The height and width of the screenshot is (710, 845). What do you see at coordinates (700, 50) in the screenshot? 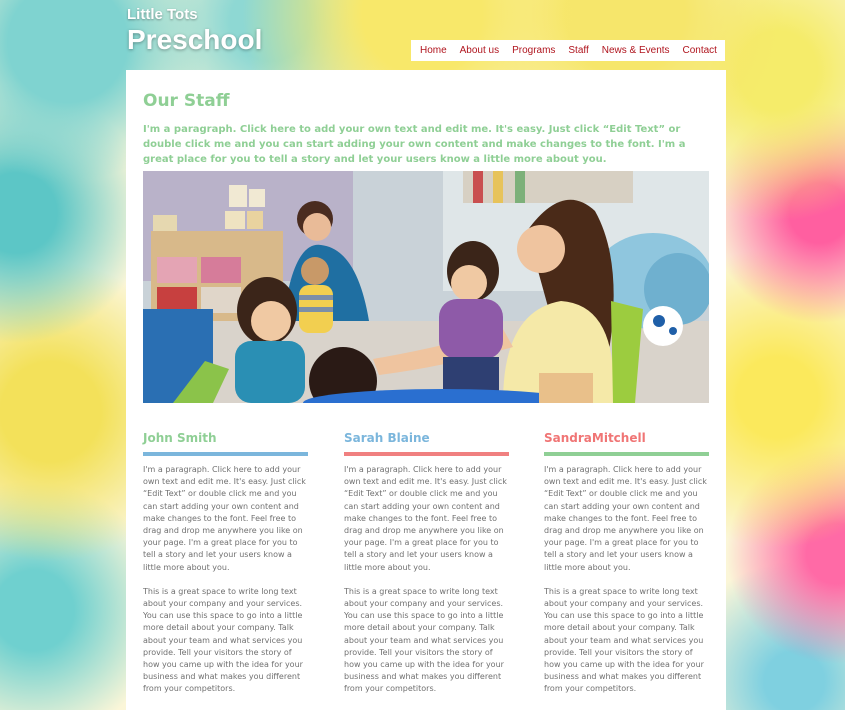
I see `nav-contact: Contact` at bounding box center [700, 50].